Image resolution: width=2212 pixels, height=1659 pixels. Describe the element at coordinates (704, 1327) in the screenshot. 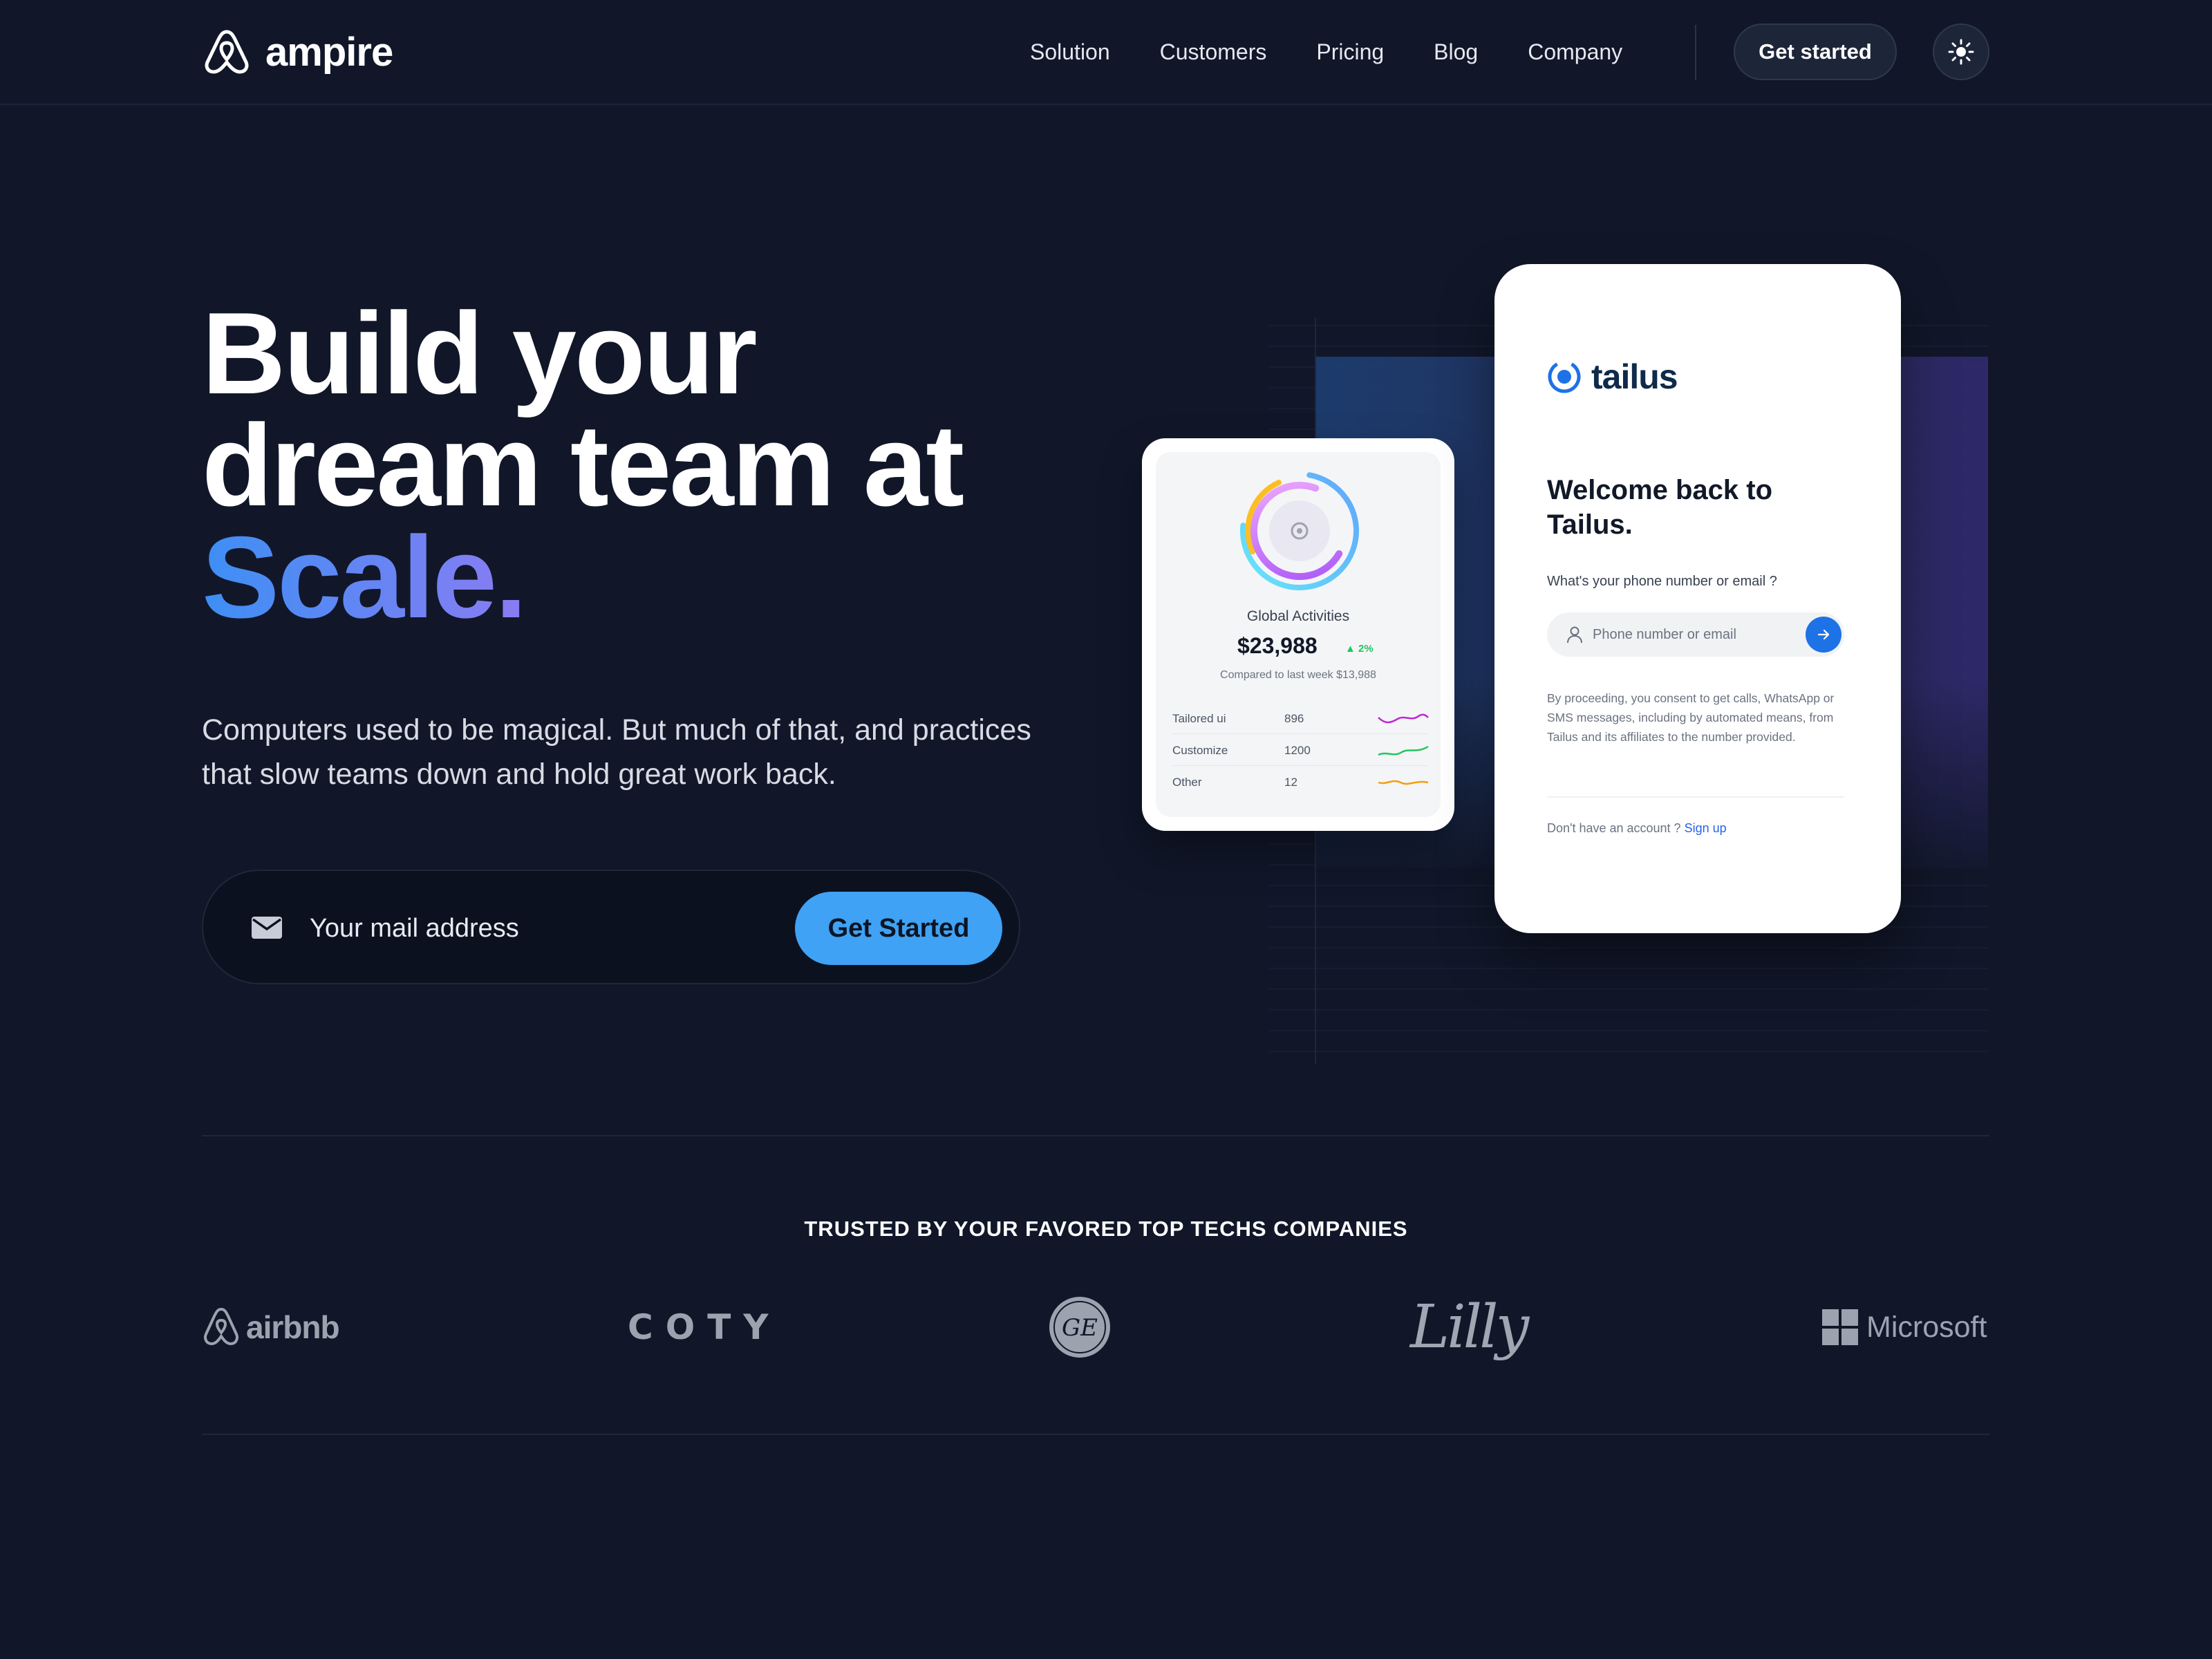

I see `coty-logo: COTY` at that location.